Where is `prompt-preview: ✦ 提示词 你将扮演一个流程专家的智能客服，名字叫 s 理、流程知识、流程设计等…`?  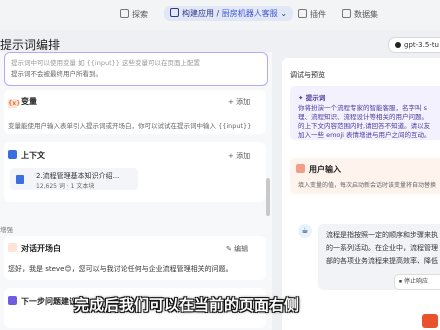
prompt-preview: ✦ 提示词 你将扮演一个流程专家的智能客服，名字叫 s 理、流程知识、流程设计等… is located at coordinates (365, 113).